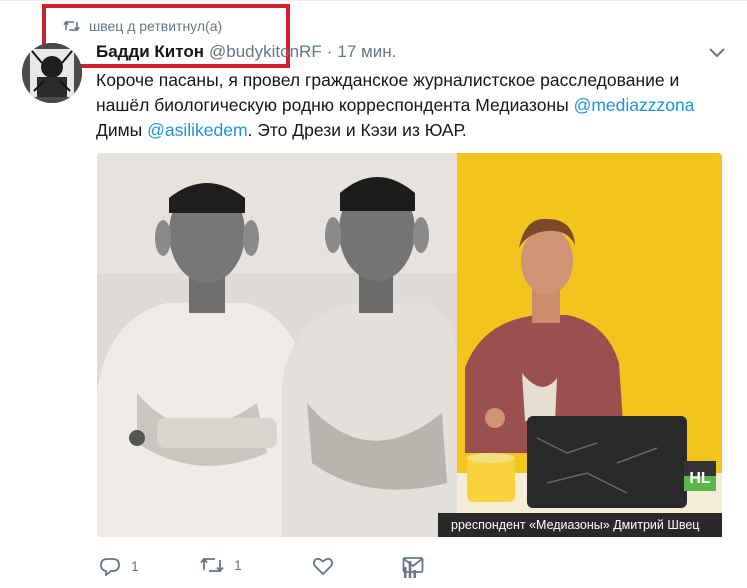 The image size is (747, 588). I want to click on analytics-icon, so click(410, 569).